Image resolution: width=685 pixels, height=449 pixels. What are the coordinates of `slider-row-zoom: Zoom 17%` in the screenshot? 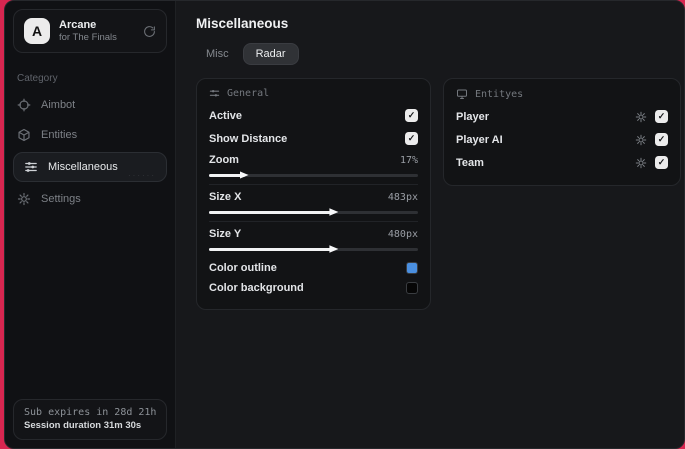 It's located at (313, 160).